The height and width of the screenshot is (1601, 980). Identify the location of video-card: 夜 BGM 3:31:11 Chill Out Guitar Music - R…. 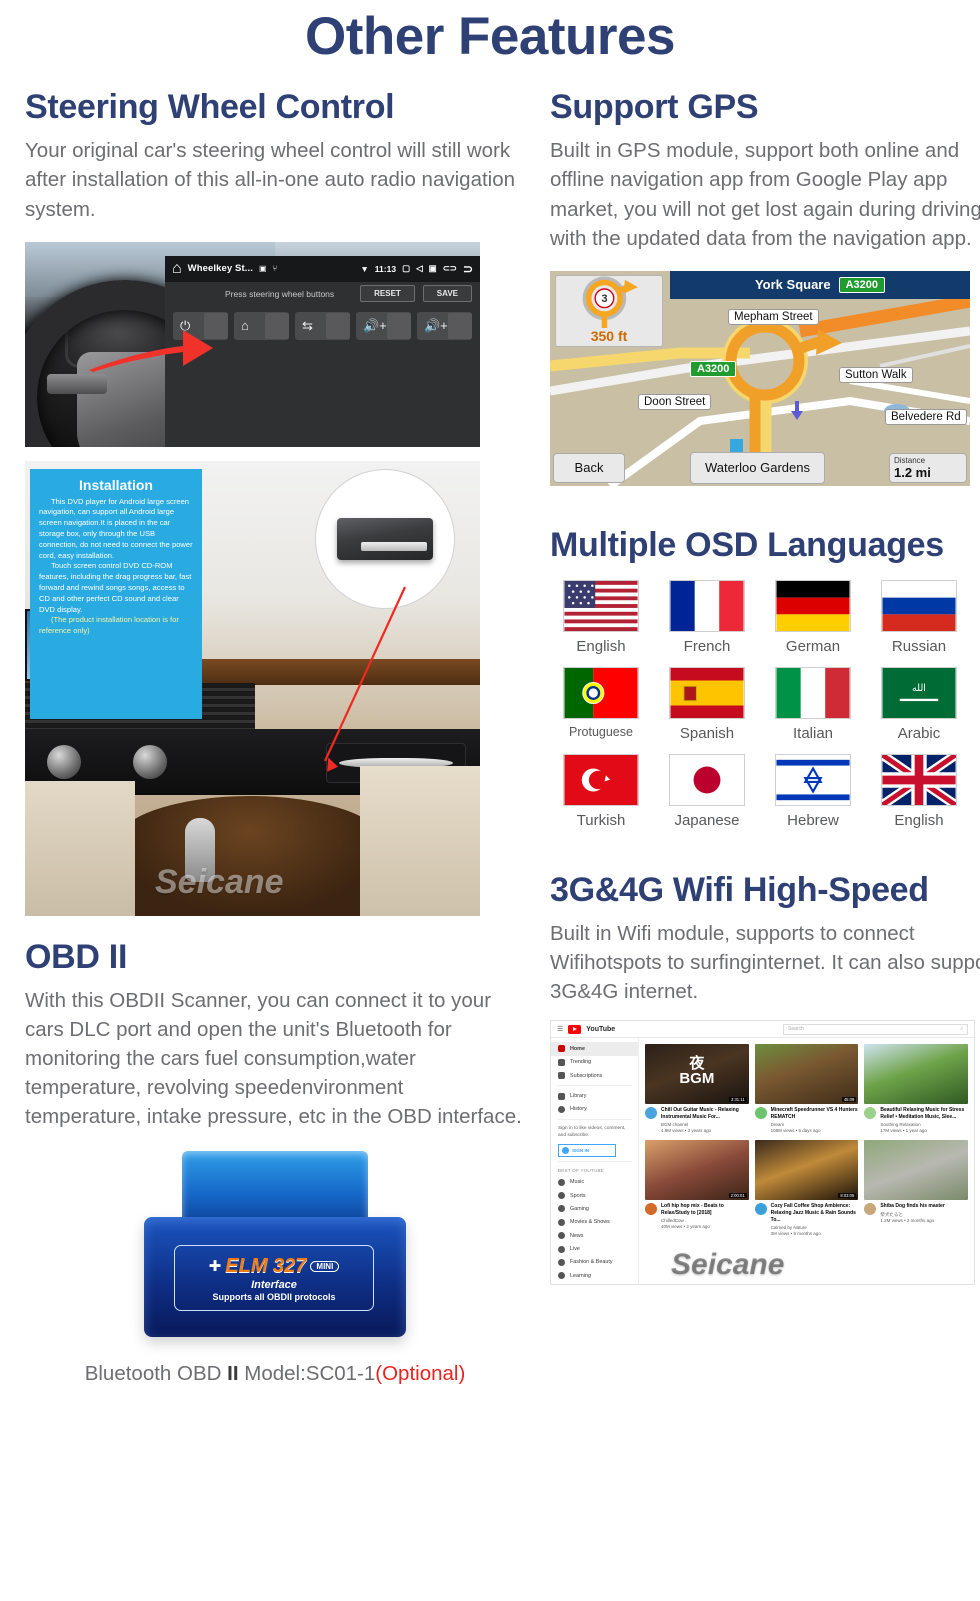
(697, 1089).